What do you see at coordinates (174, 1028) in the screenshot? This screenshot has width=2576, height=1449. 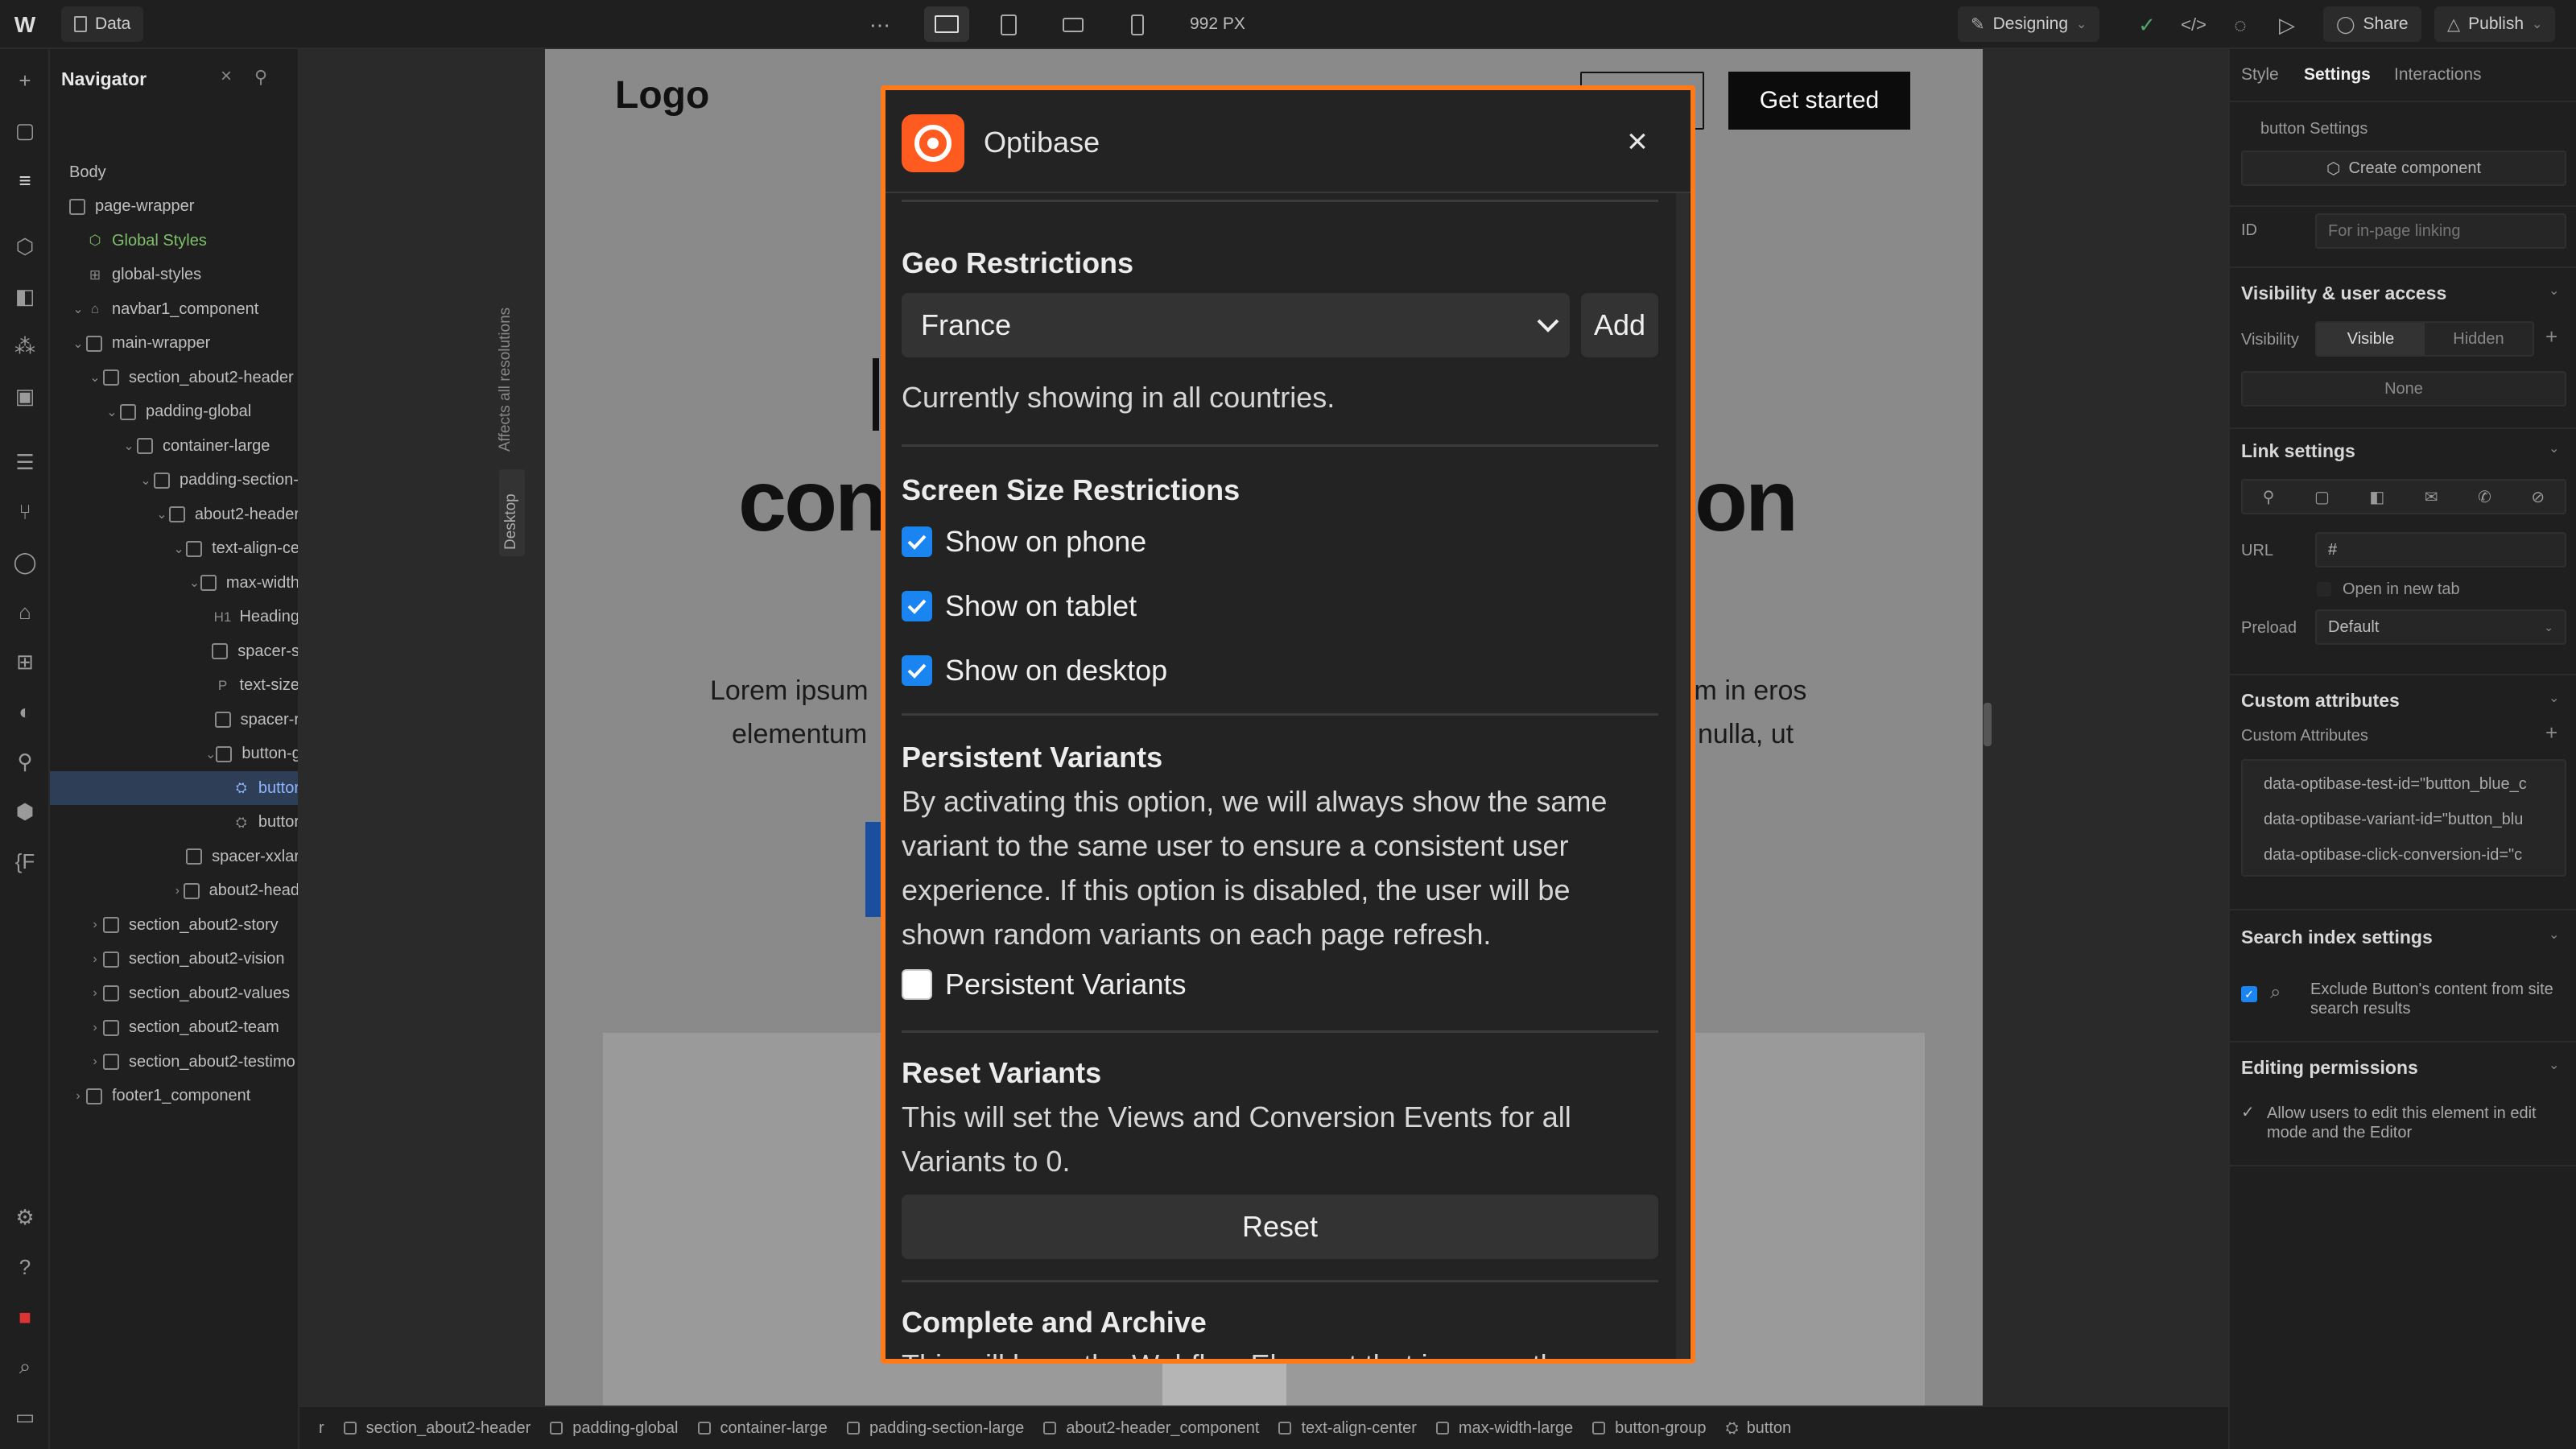 I see `navigator-tree-item: › section_about2-team` at bounding box center [174, 1028].